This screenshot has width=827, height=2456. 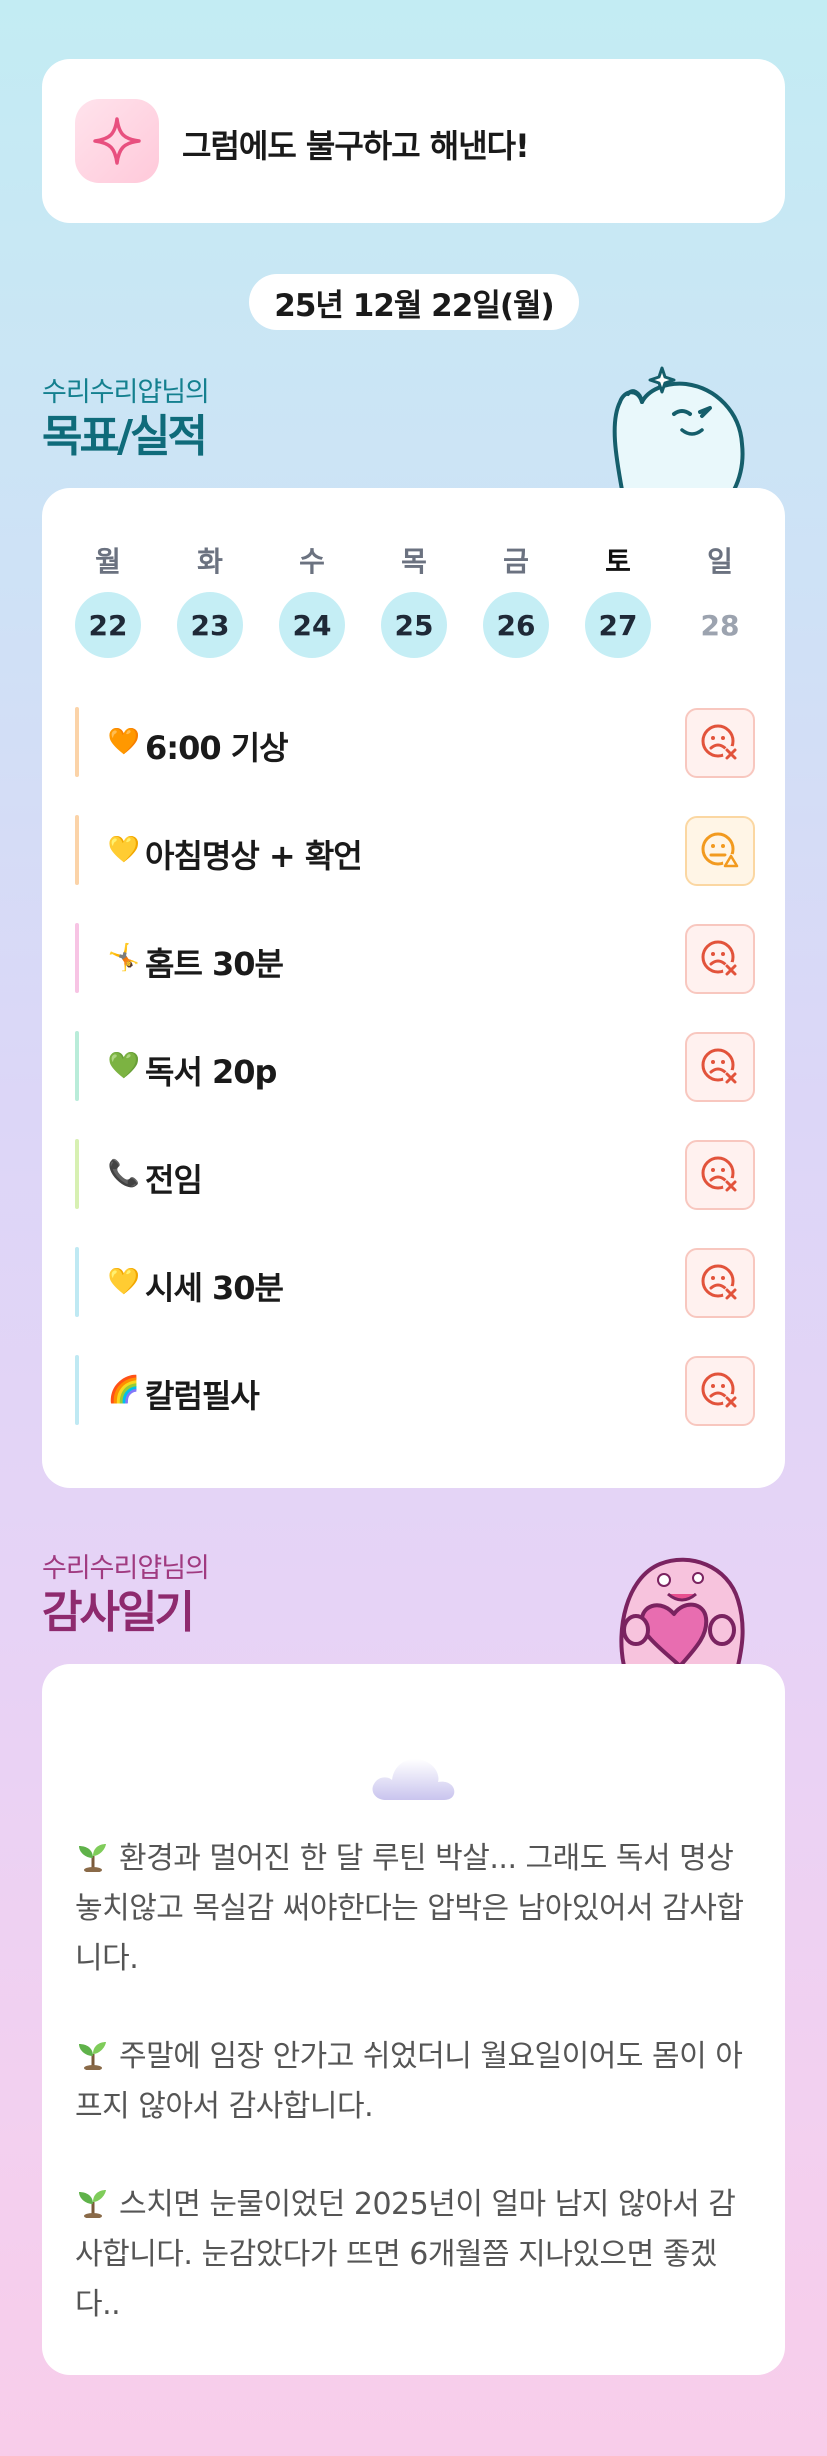 What do you see at coordinates (415, 850) in the screenshot?
I see `goal-item: 💛 아침명상 + 확언` at bounding box center [415, 850].